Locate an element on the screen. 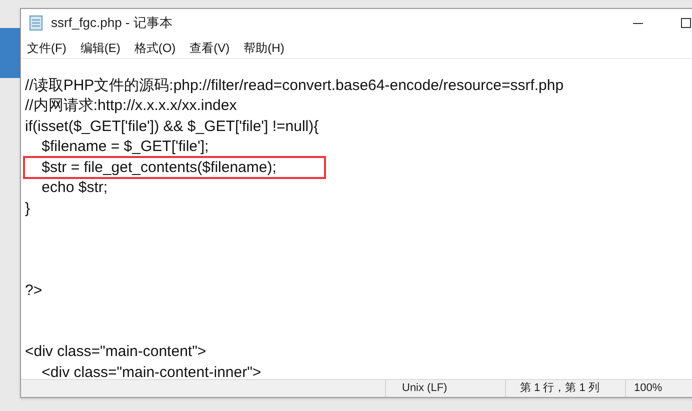  code-line: ?> is located at coordinates (33, 290).